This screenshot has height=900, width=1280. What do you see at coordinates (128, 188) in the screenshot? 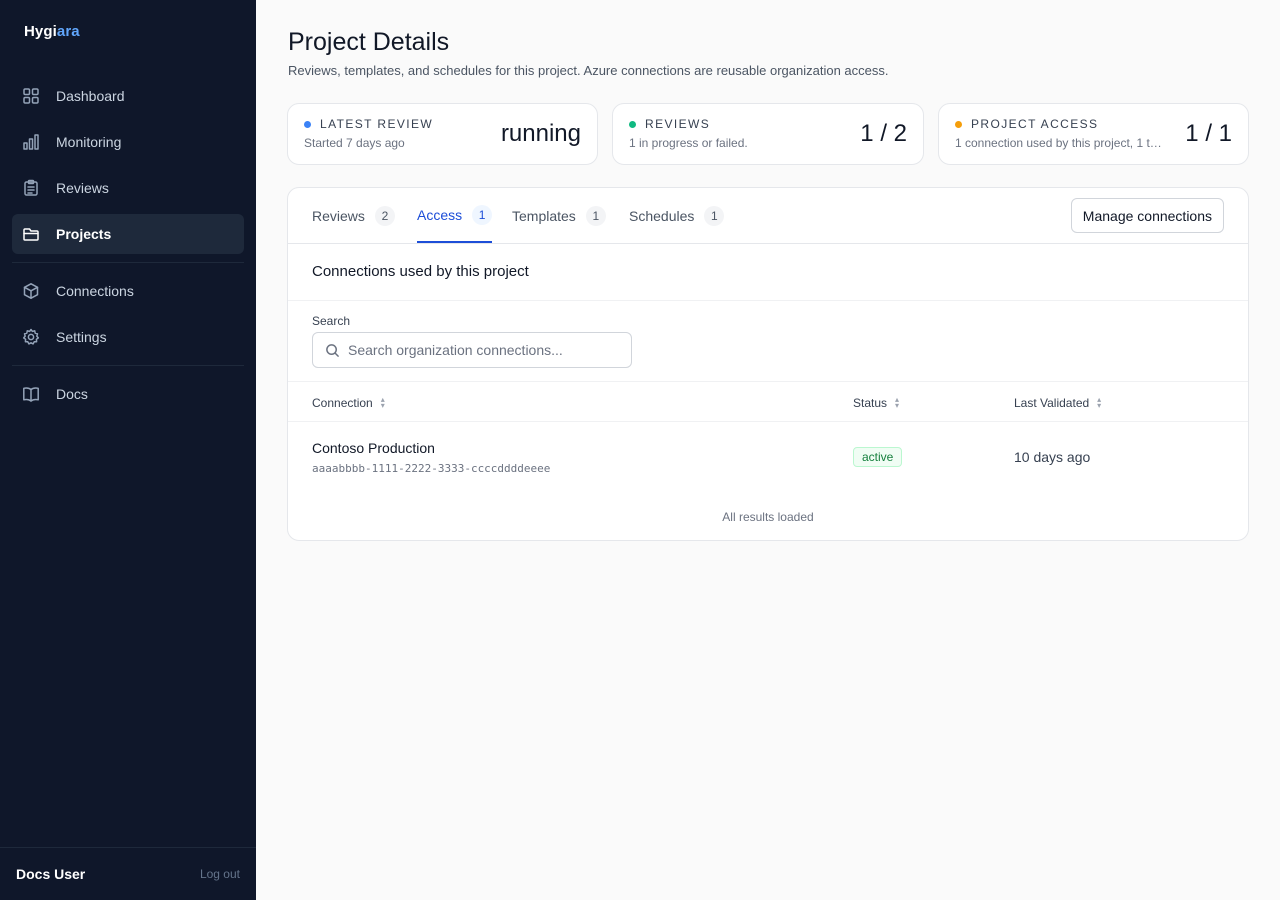
I see `sidebar-item-reviews: Reviews` at bounding box center [128, 188].